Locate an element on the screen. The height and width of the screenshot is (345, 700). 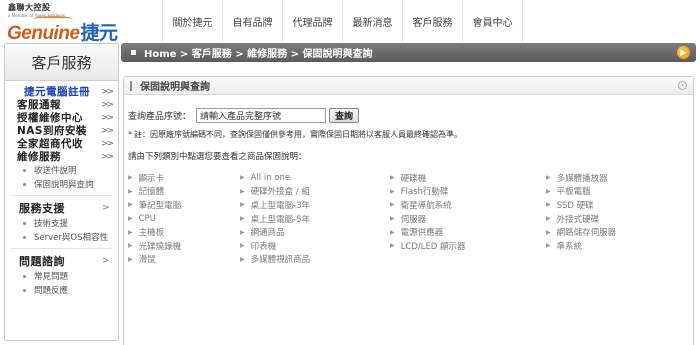
category-link: ▶ 外接式硬碟 is located at coordinates (581, 219).